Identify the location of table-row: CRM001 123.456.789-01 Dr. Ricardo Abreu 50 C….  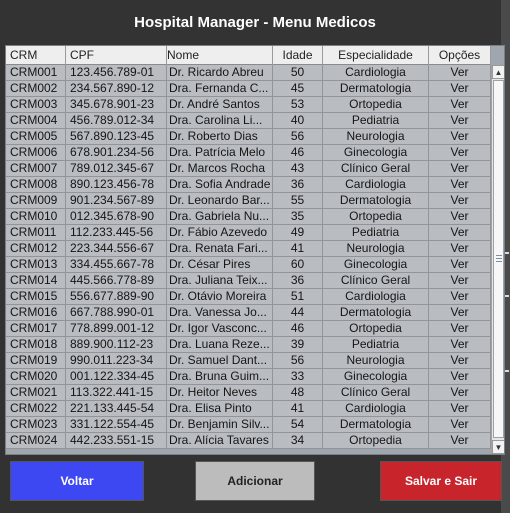
(248, 73).